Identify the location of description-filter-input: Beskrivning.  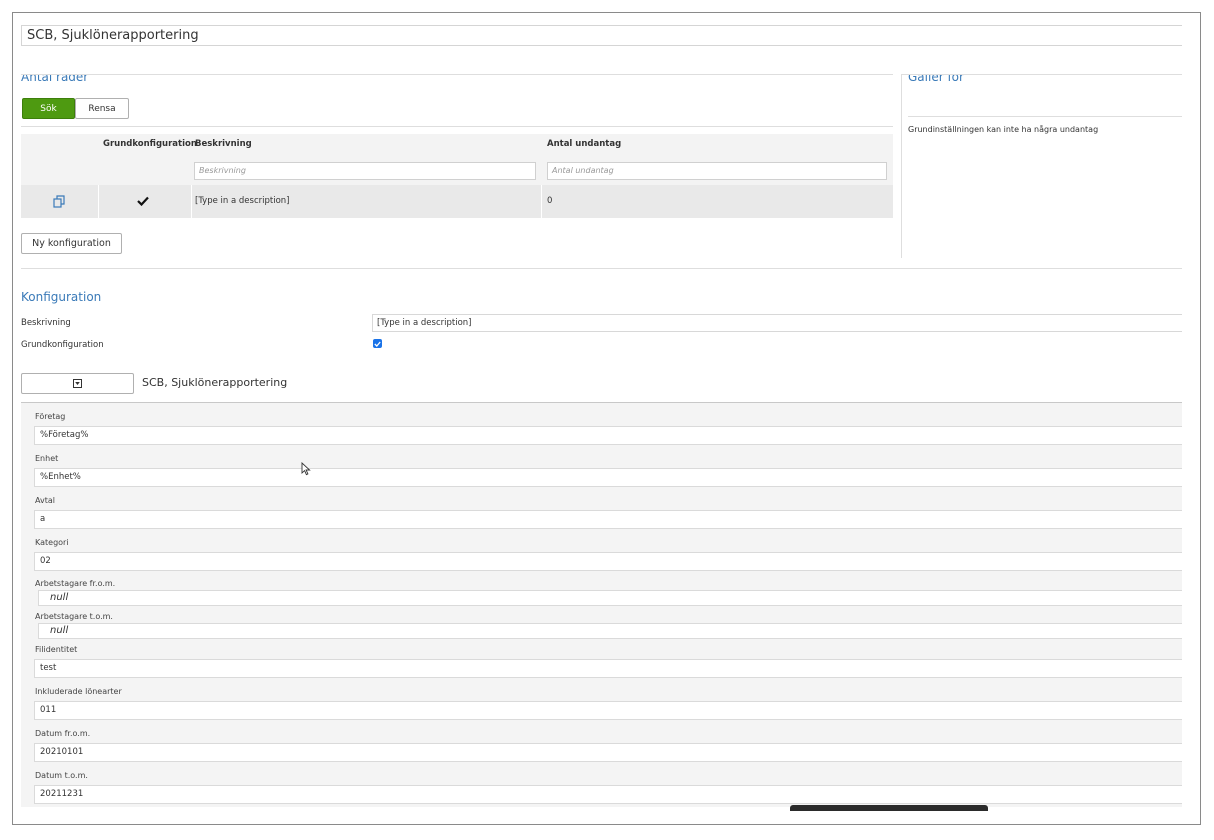
(365, 171).